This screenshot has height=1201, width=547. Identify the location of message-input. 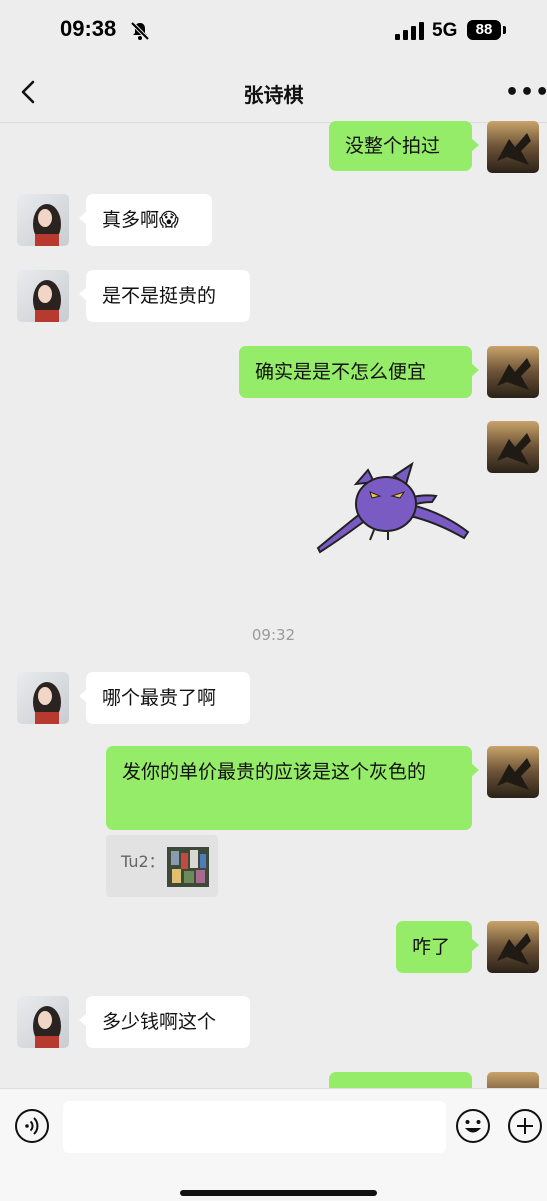
(254, 1127).